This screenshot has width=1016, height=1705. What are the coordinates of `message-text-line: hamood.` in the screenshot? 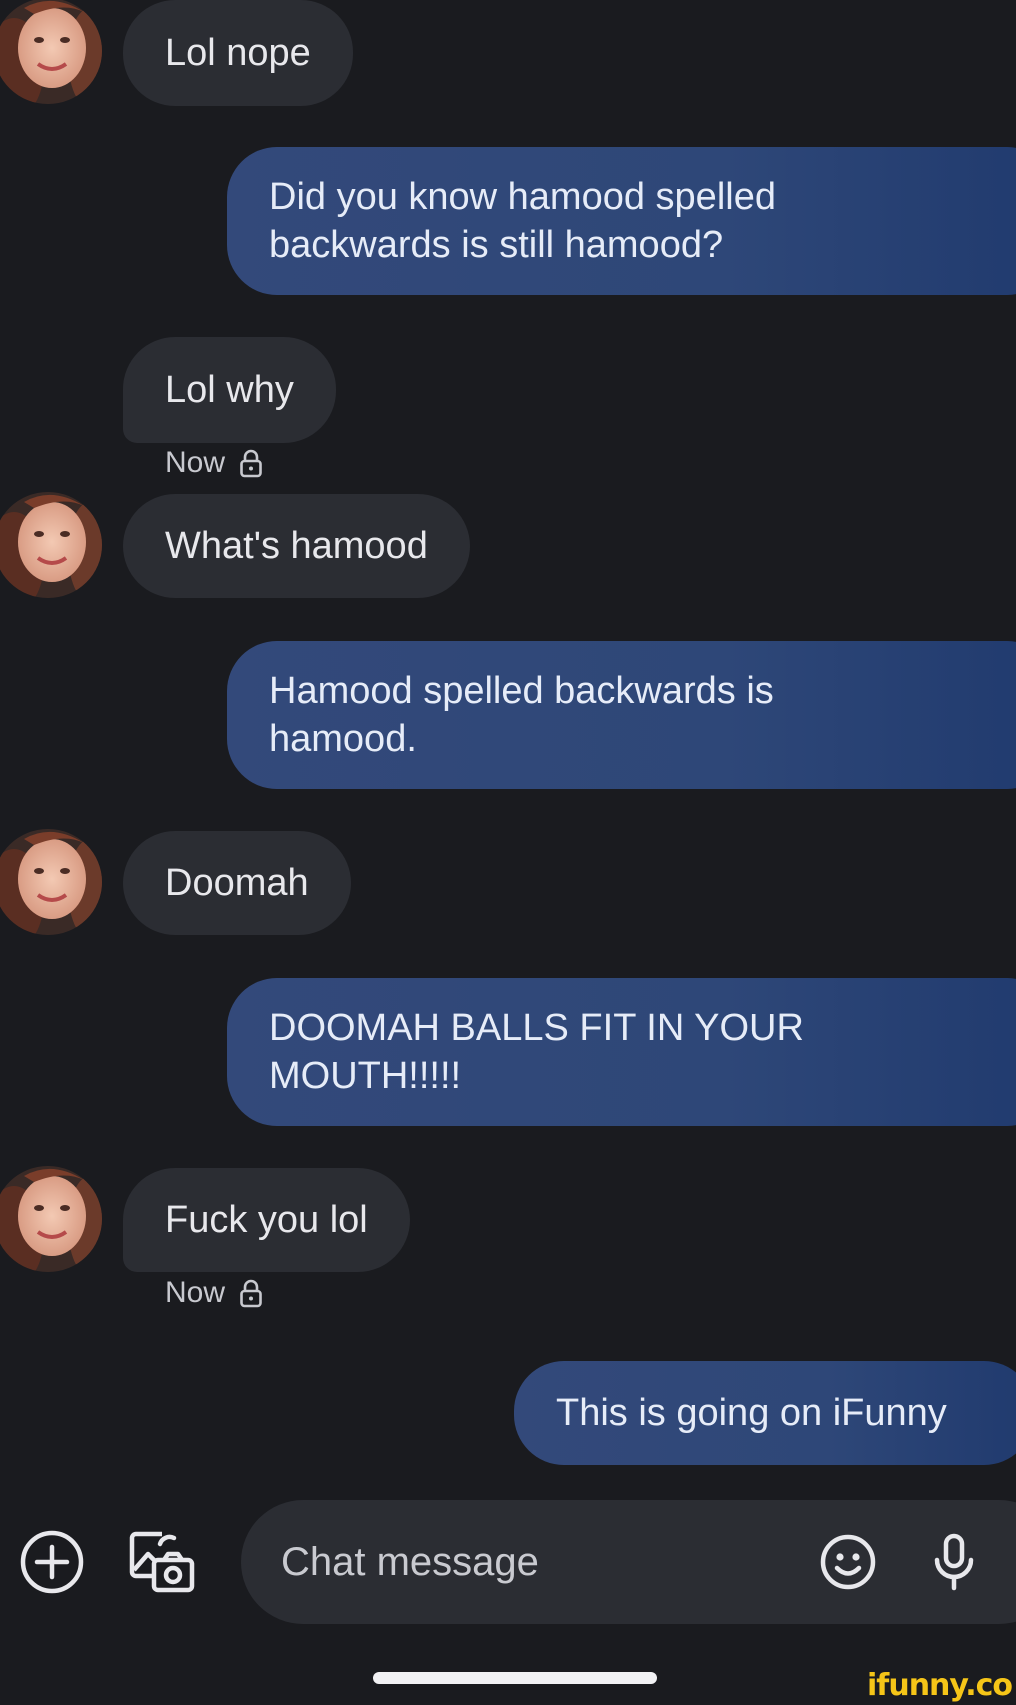 It's located at (343, 739).